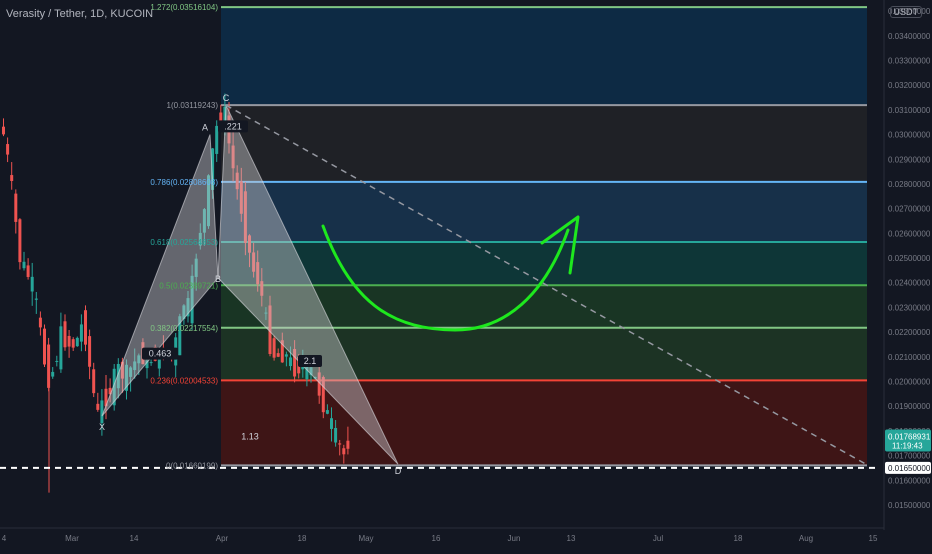  I want to click on pattern-ratio-label: 0.463, so click(160, 354).